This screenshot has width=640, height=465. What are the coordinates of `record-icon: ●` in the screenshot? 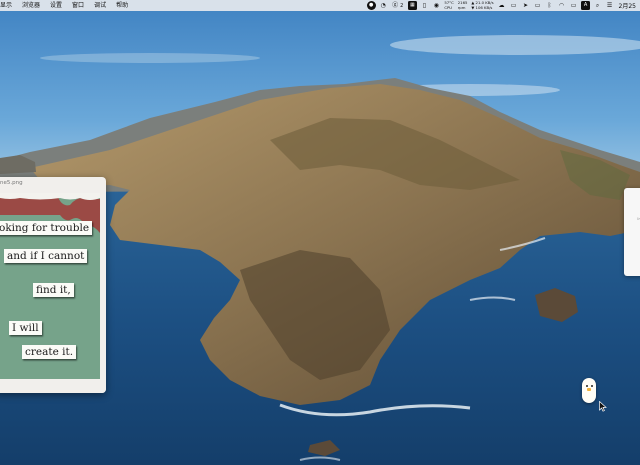 It's located at (371, 5).